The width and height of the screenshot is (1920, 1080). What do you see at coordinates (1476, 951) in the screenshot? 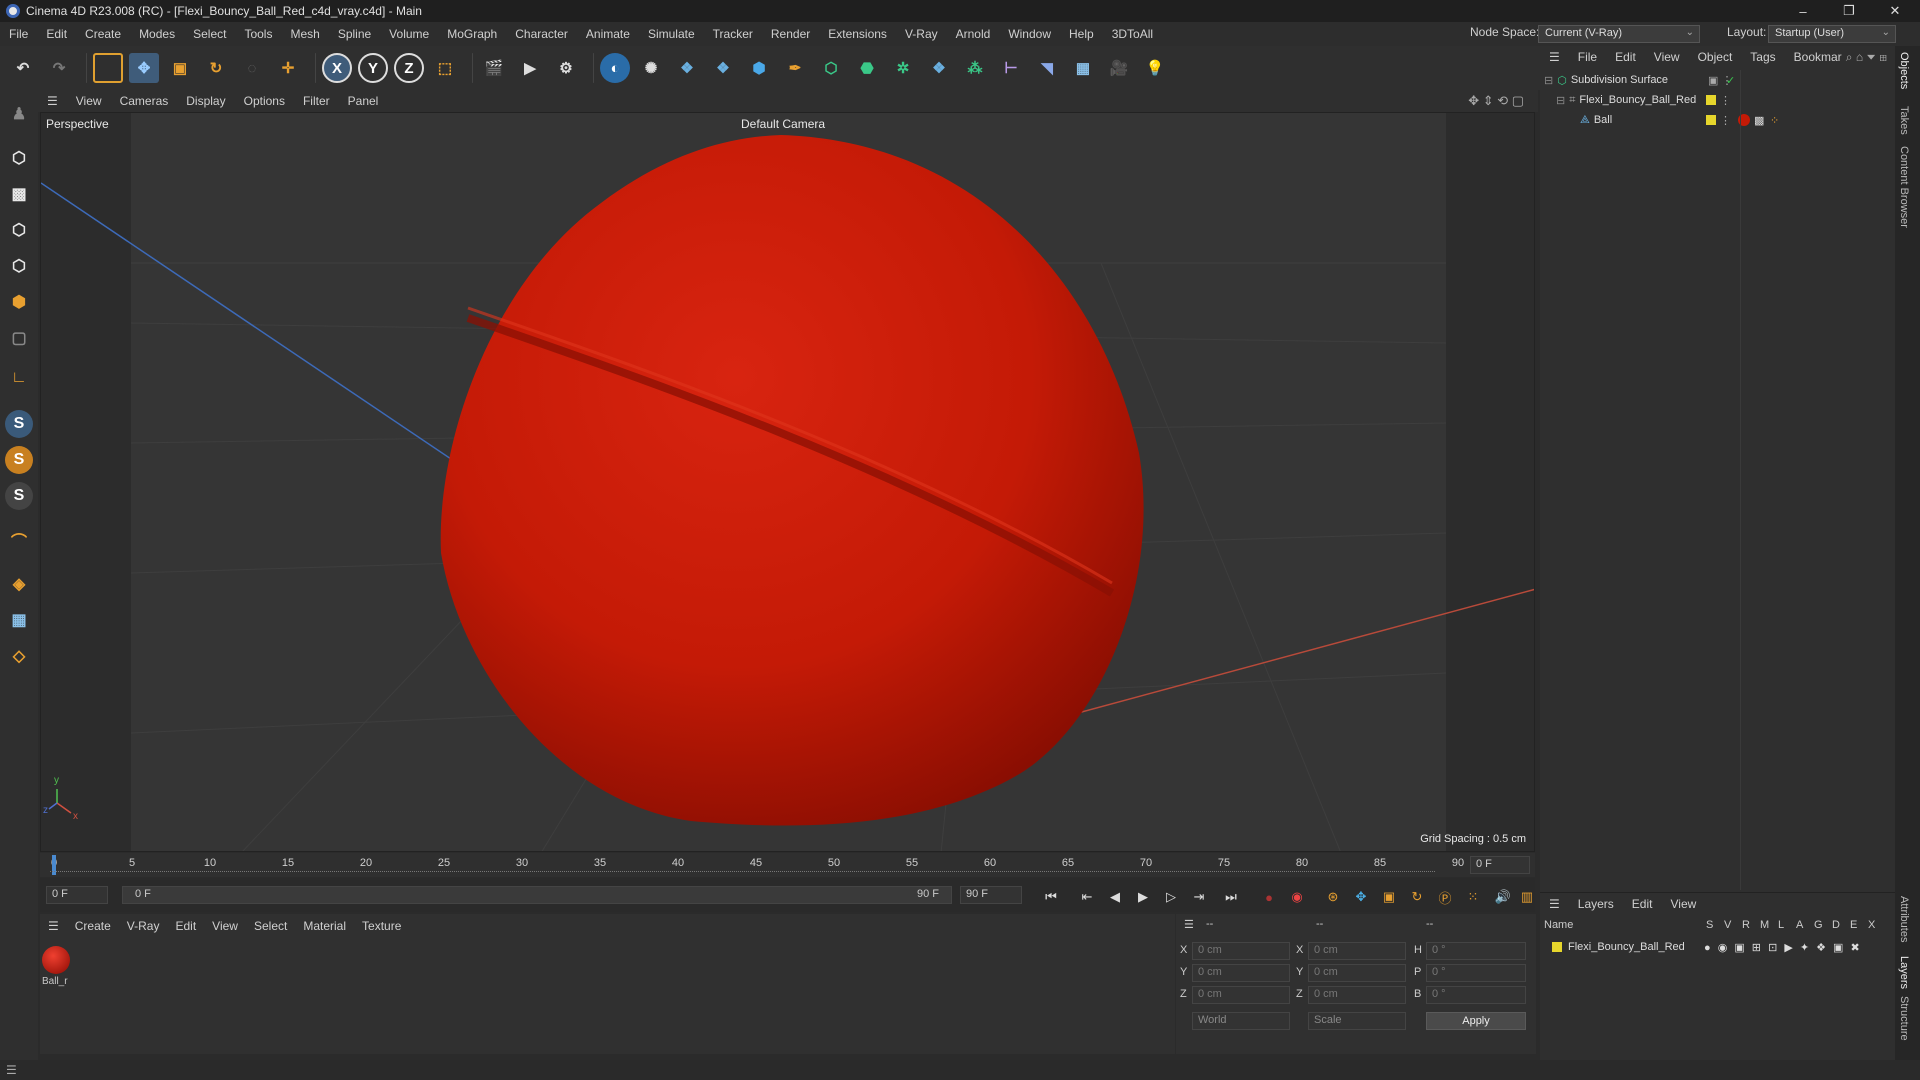
I see `rotation-h-field: 0 °` at bounding box center [1476, 951].